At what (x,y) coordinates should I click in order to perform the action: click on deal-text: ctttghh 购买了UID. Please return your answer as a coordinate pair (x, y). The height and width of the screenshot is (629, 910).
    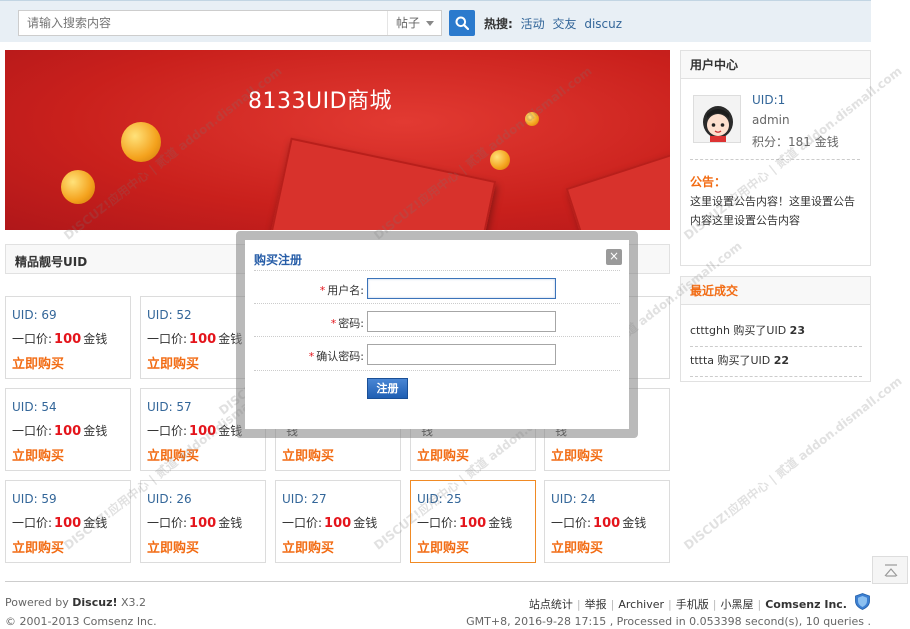
    Looking at the image, I should click on (740, 330).